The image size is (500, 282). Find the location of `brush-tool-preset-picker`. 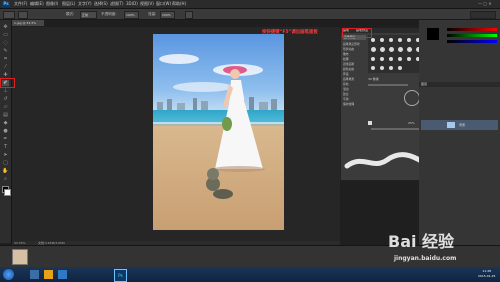

brush-tool-preset-picker is located at coordinates (9, 15).